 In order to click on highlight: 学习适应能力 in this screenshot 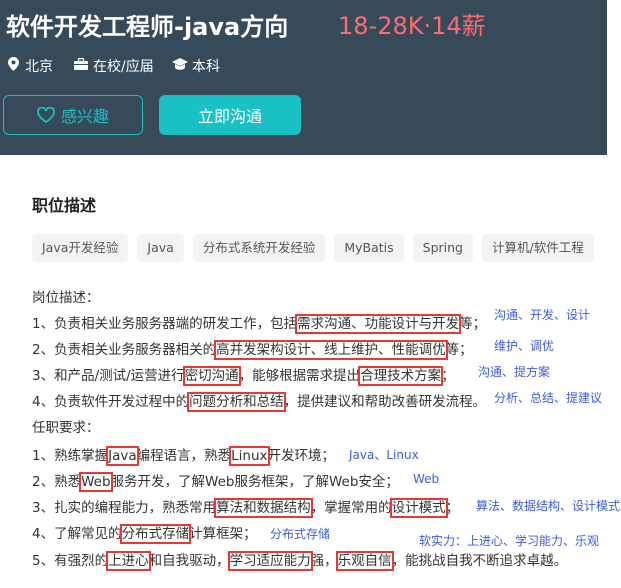, I will do `click(270, 561)`.